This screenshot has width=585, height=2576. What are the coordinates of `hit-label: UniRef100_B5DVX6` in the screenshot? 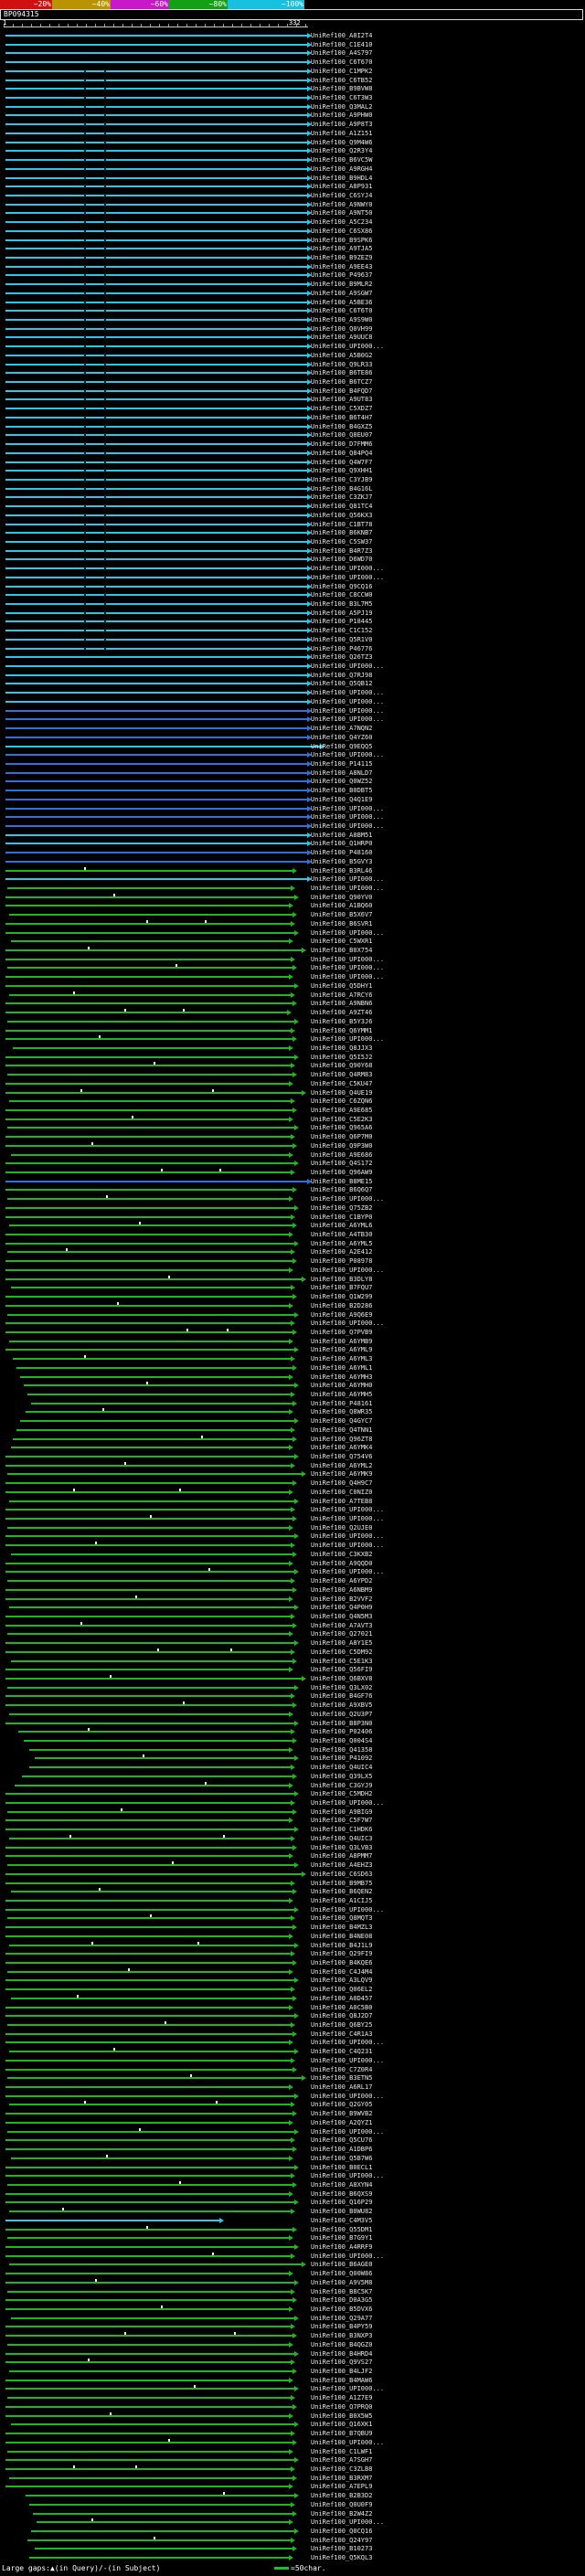 It's located at (342, 2309).